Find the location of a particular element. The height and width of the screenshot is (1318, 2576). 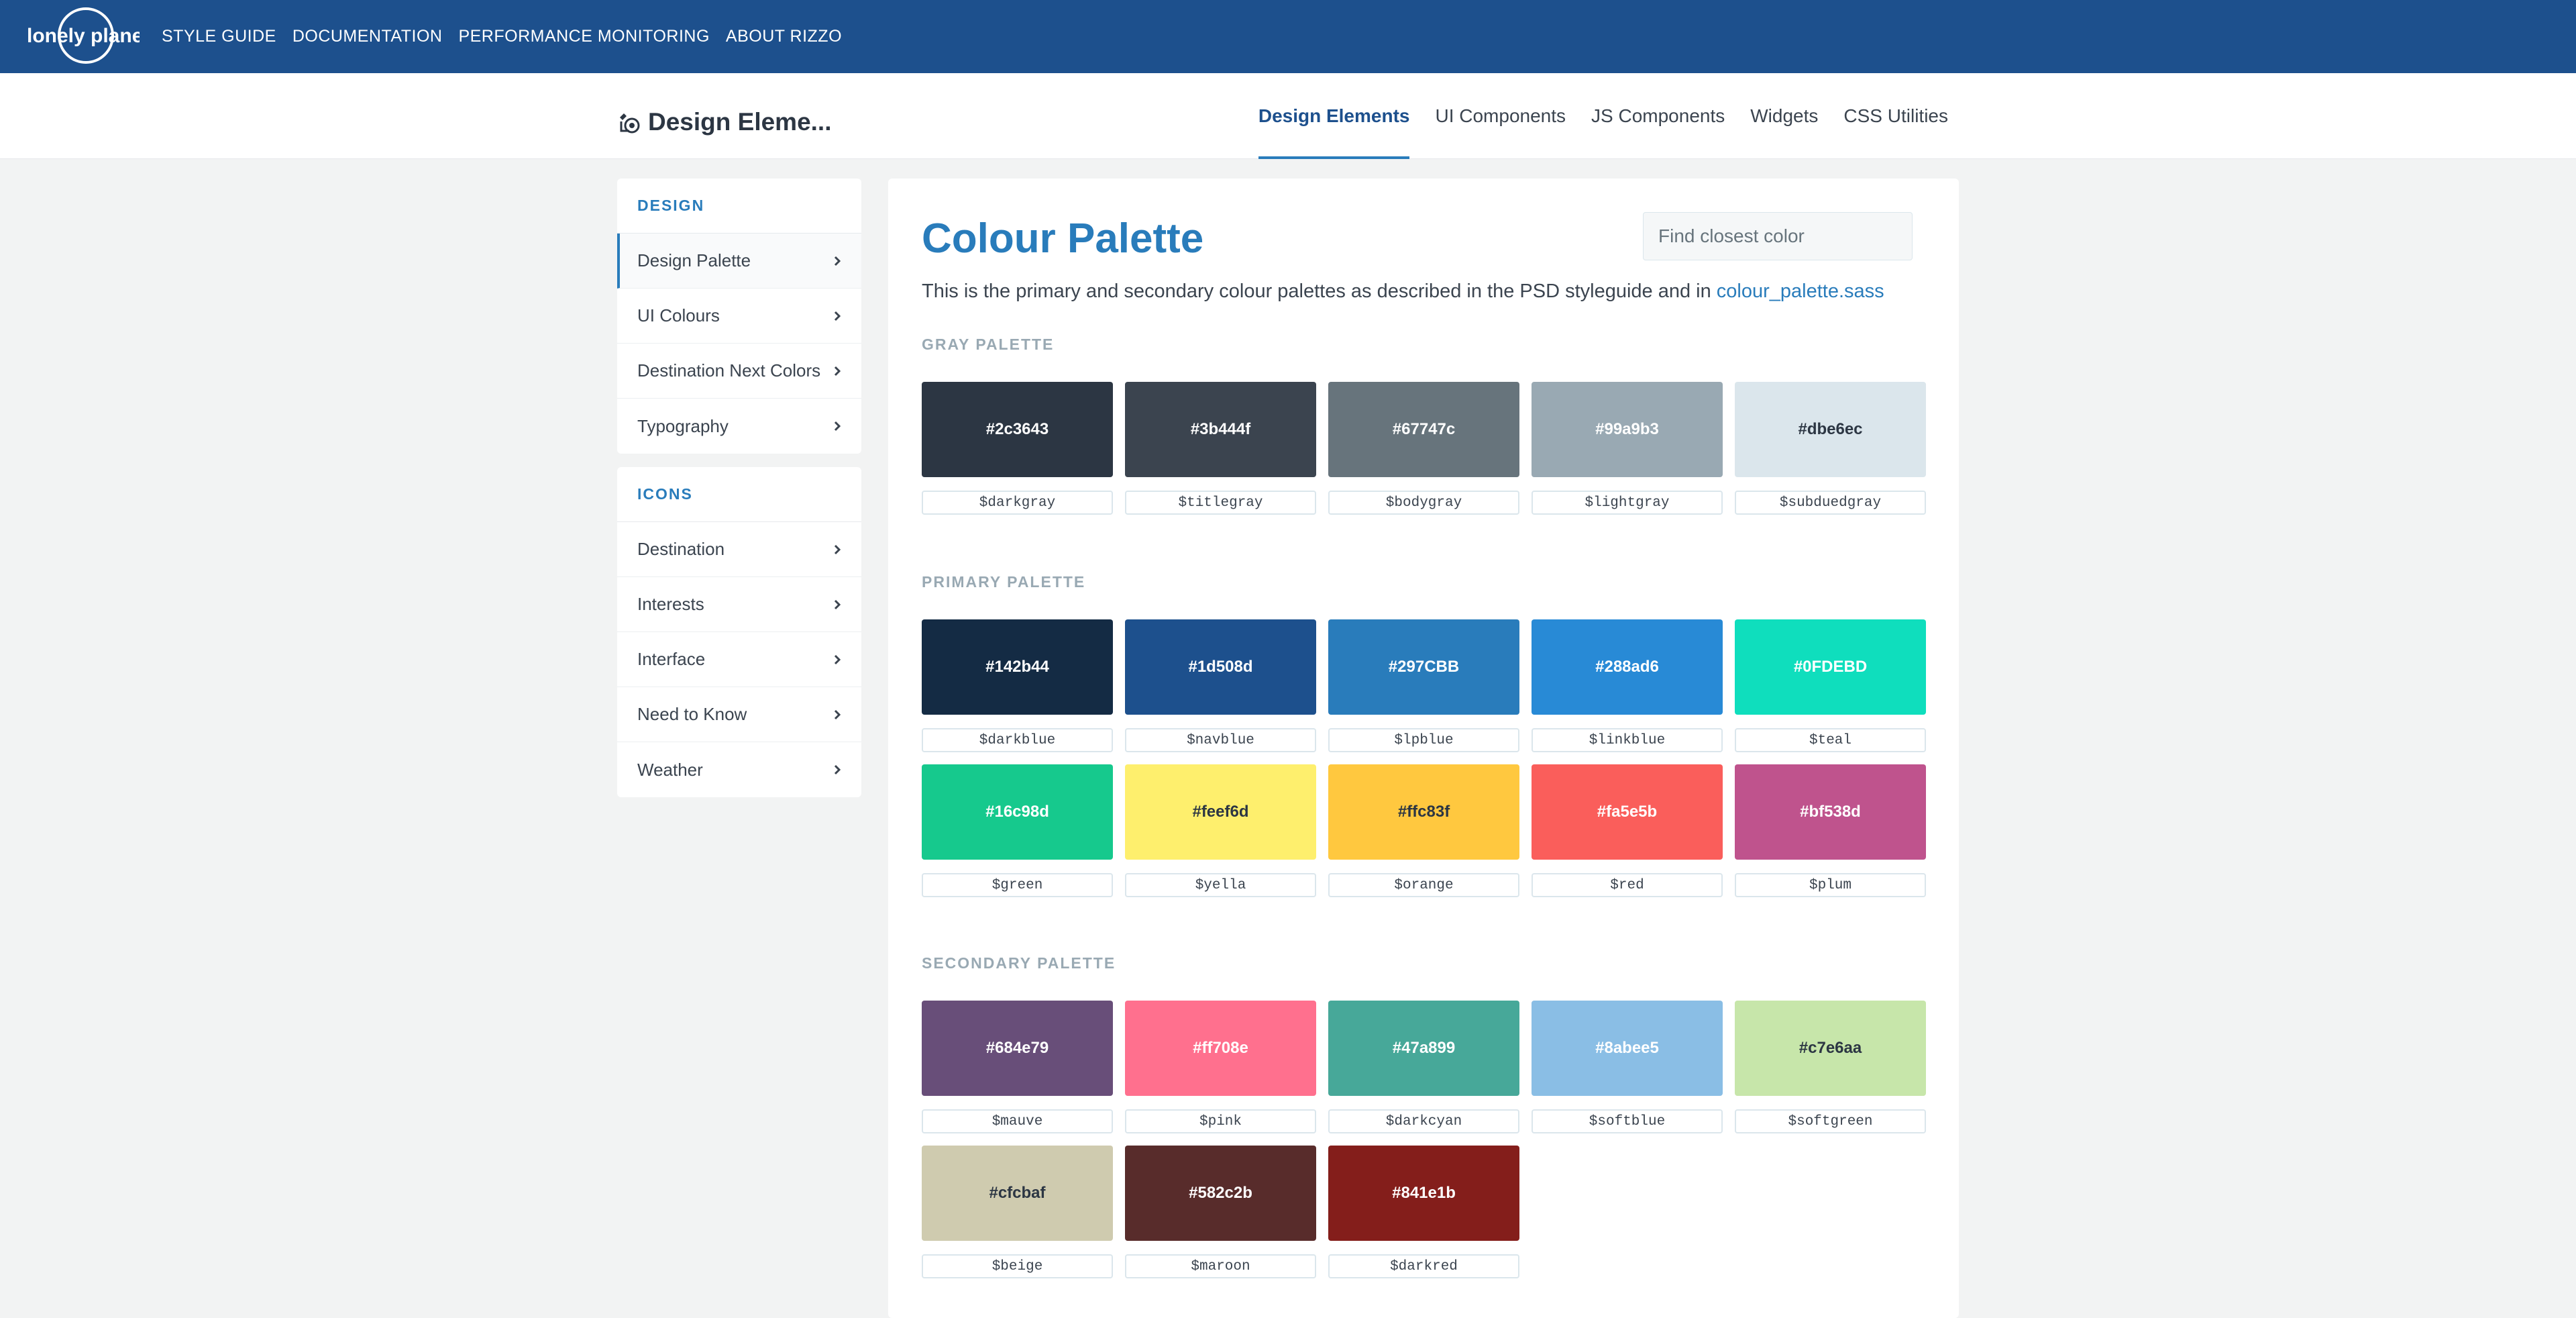

swatch-color-chip: #684e79 is located at coordinates (1017, 1048).